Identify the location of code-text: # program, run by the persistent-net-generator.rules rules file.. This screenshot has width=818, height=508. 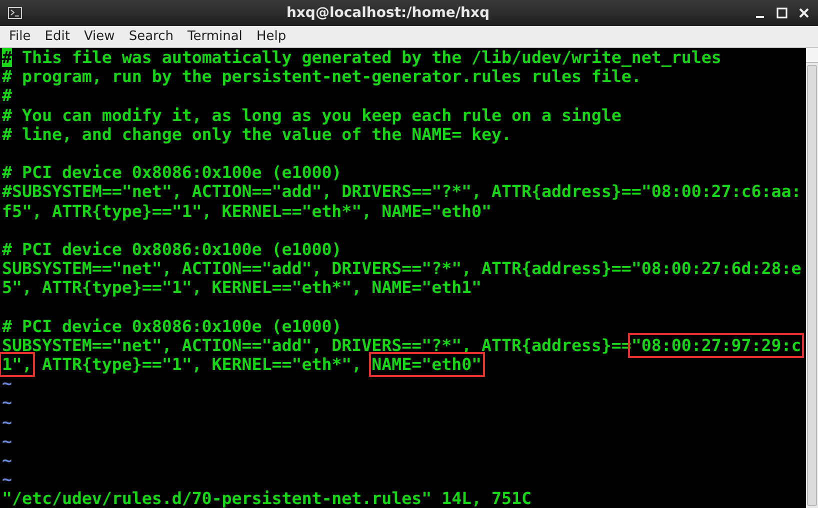
(322, 76).